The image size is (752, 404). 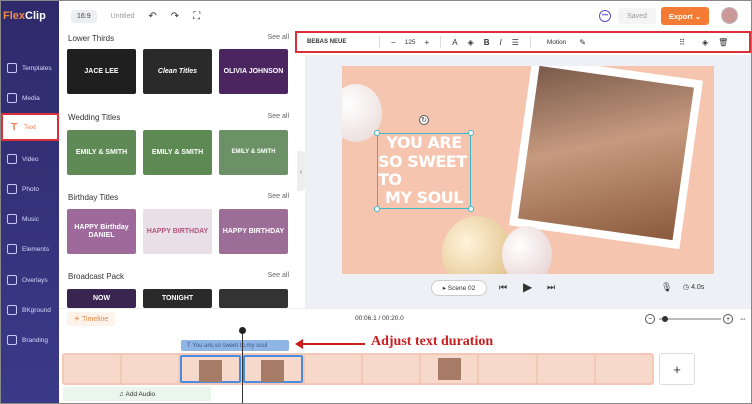 What do you see at coordinates (196, 16) in the screenshot?
I see `fullscreen-icon: ⛶` at bounding box center [196, 16].